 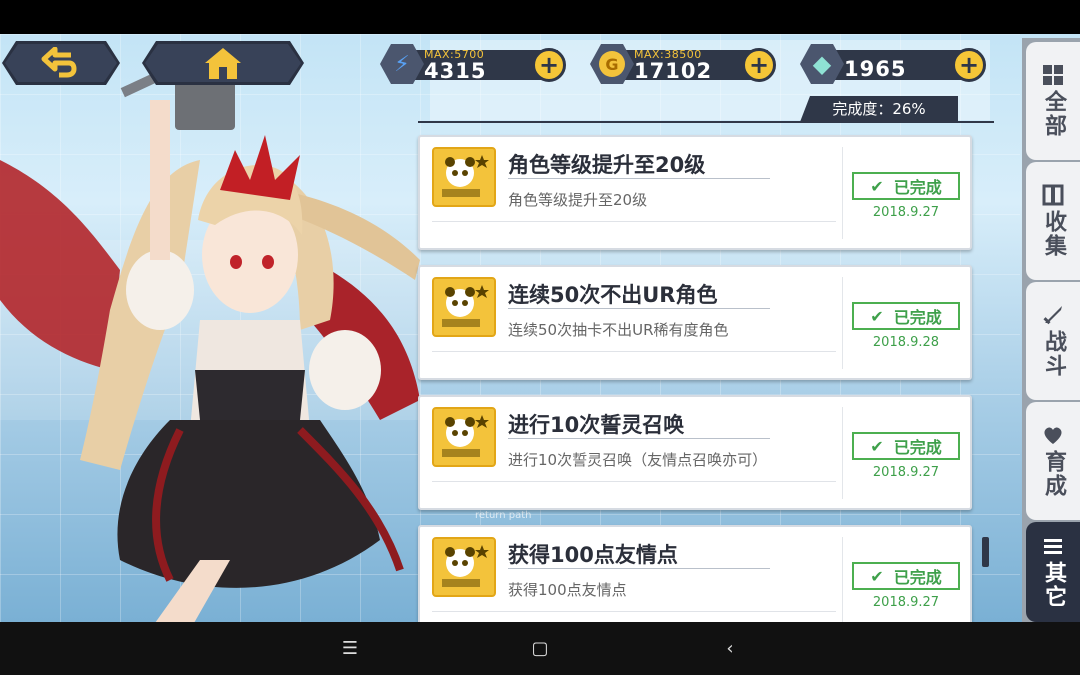 I want to click on back-button, so click(x=61, y=63).